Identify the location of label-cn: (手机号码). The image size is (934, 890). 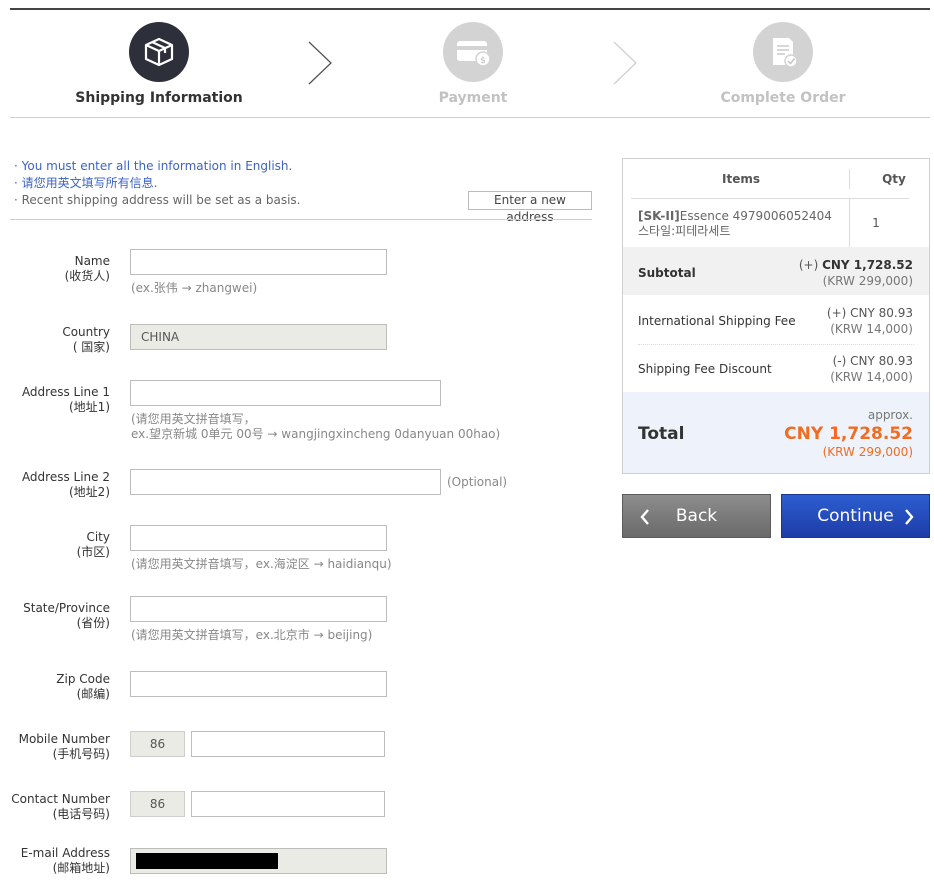
(81, 754).